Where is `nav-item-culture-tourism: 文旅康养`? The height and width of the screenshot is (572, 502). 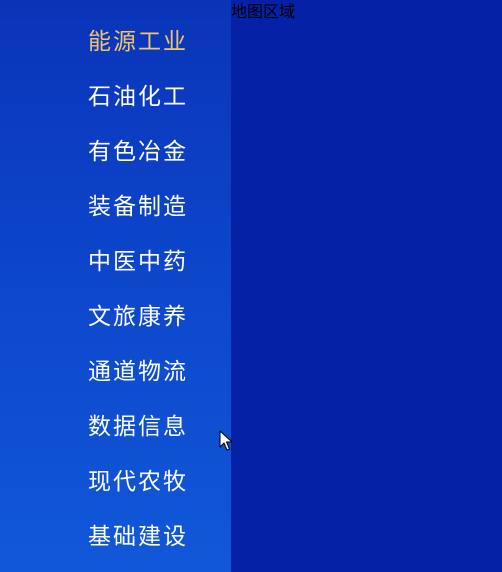
nav-item-culture-tourism: 文旅康养 is located at coordinates (115, 313).